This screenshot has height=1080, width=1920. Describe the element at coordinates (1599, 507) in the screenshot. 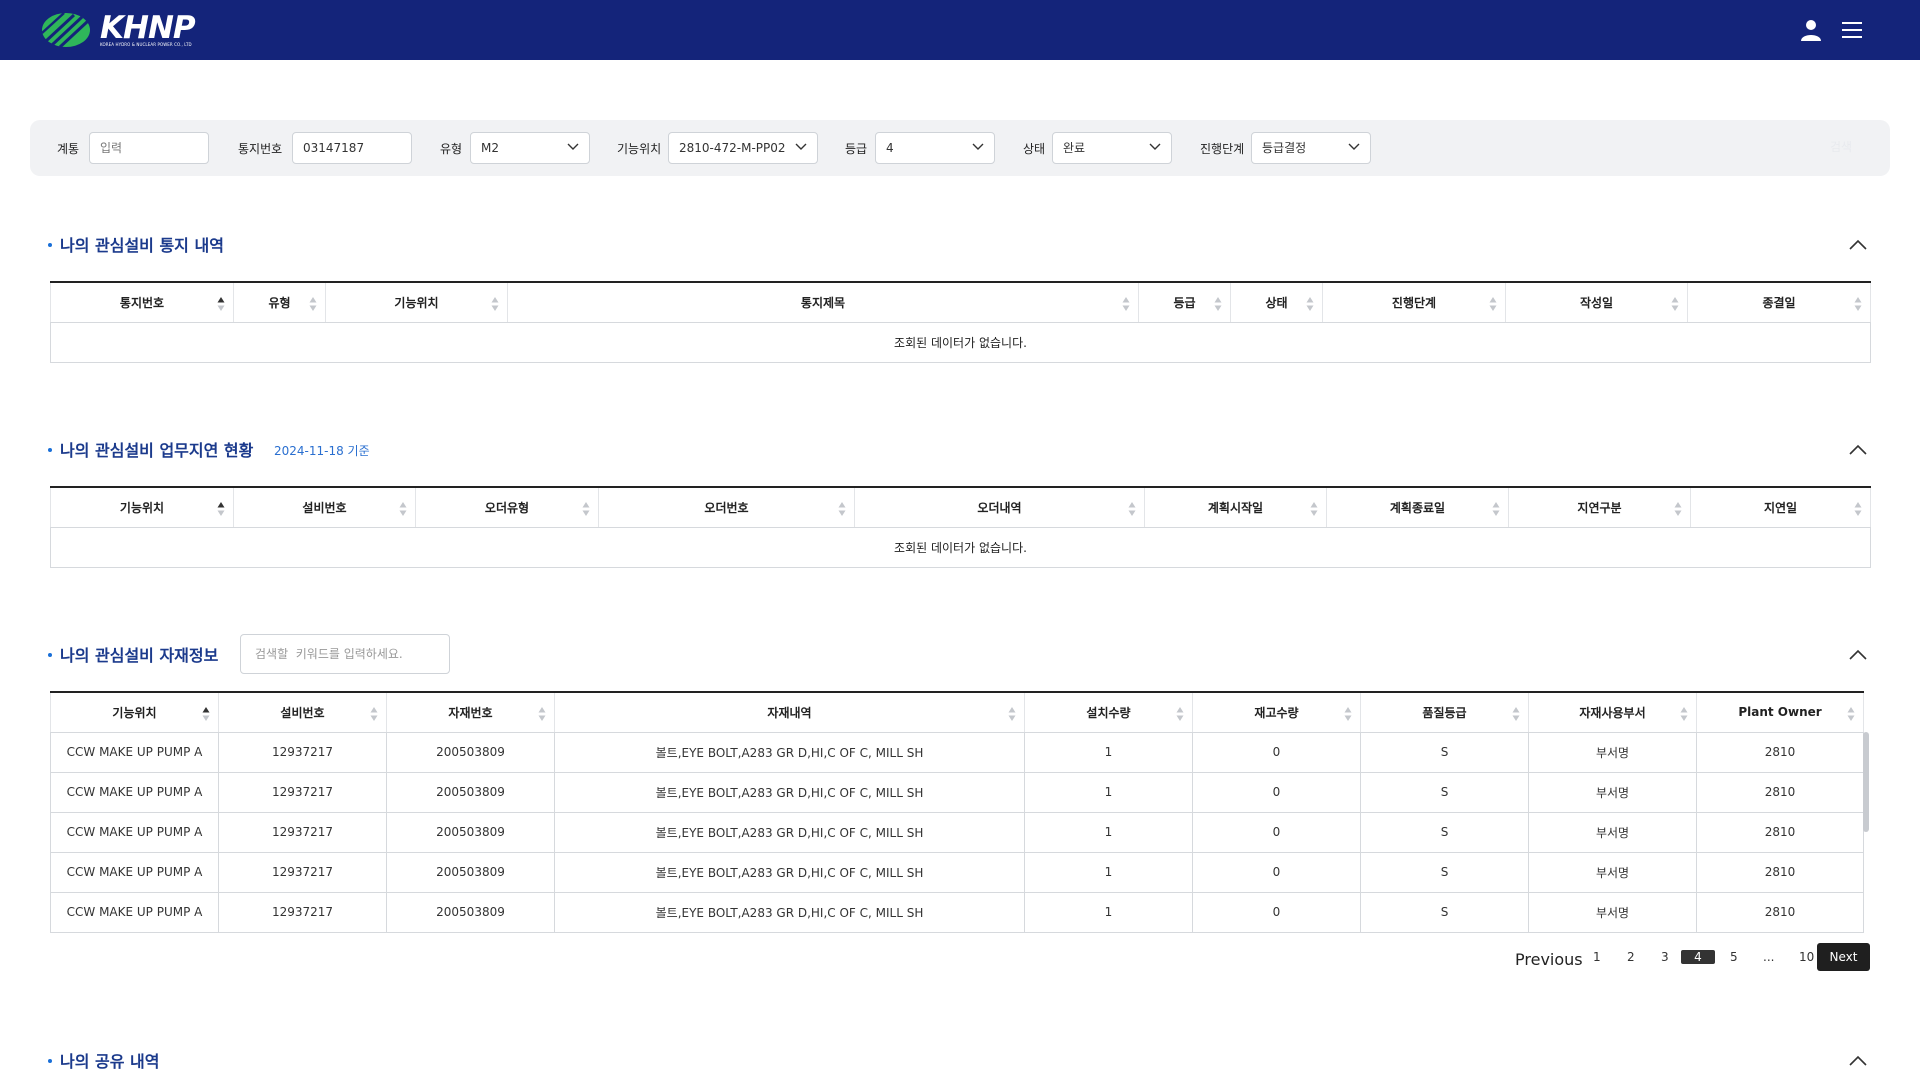

I see `column-header: 지연구분` at that location.